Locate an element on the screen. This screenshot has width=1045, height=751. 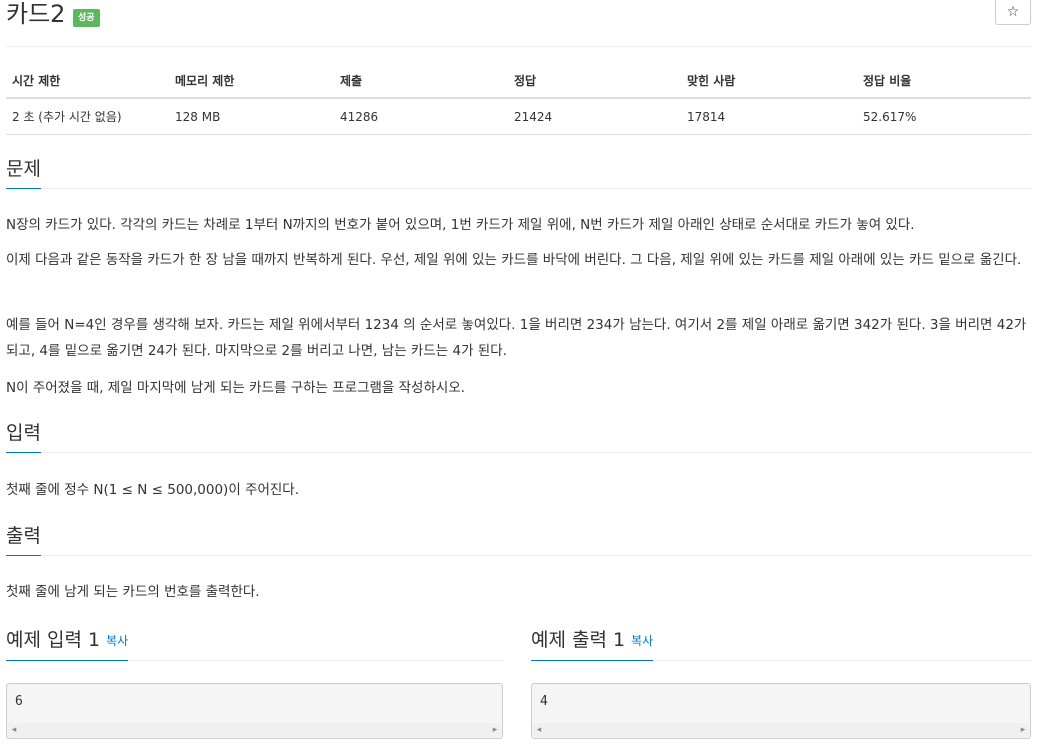
value-accepted: 21424 is located at coordinates (594, 116).